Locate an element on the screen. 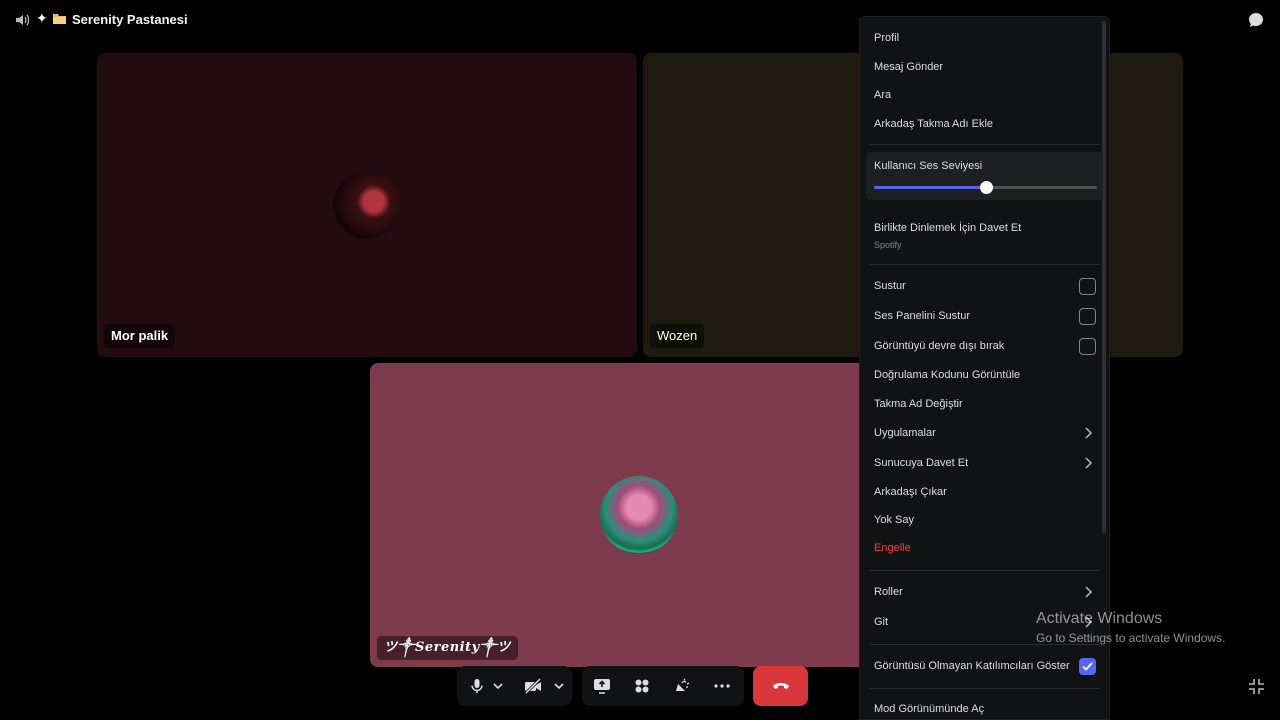 This screenshot has height=720, width=1280. rocket-icon is located at coordinates (642, 686).